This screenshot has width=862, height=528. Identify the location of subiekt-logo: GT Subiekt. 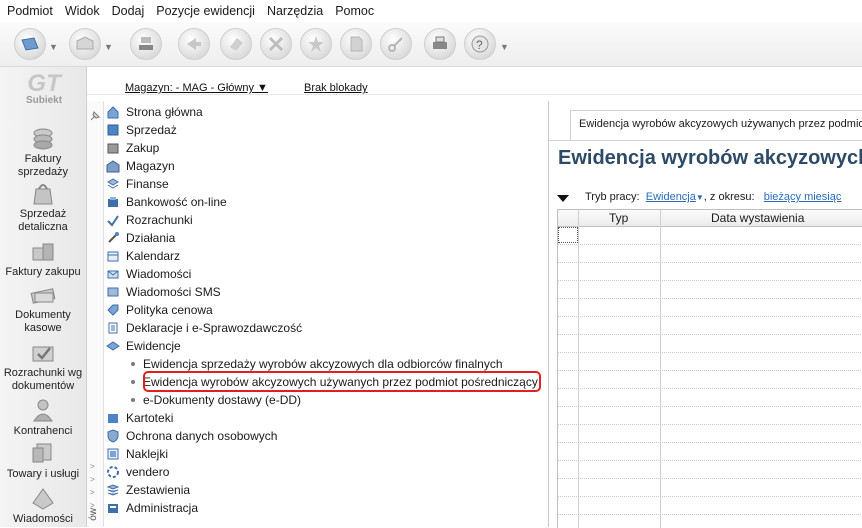
(44, 92).